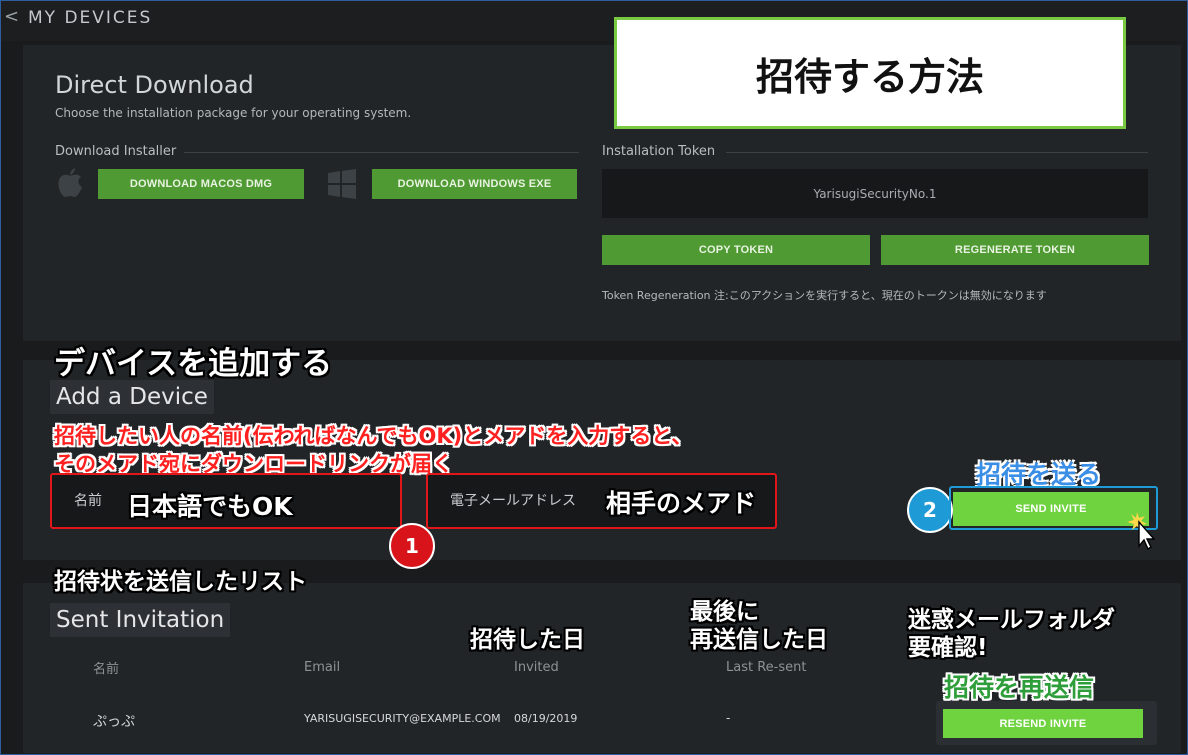  Describe the element at coordinates (659, 151) in the screenshot. I see `installation-token-label: Installation Token` at that location.